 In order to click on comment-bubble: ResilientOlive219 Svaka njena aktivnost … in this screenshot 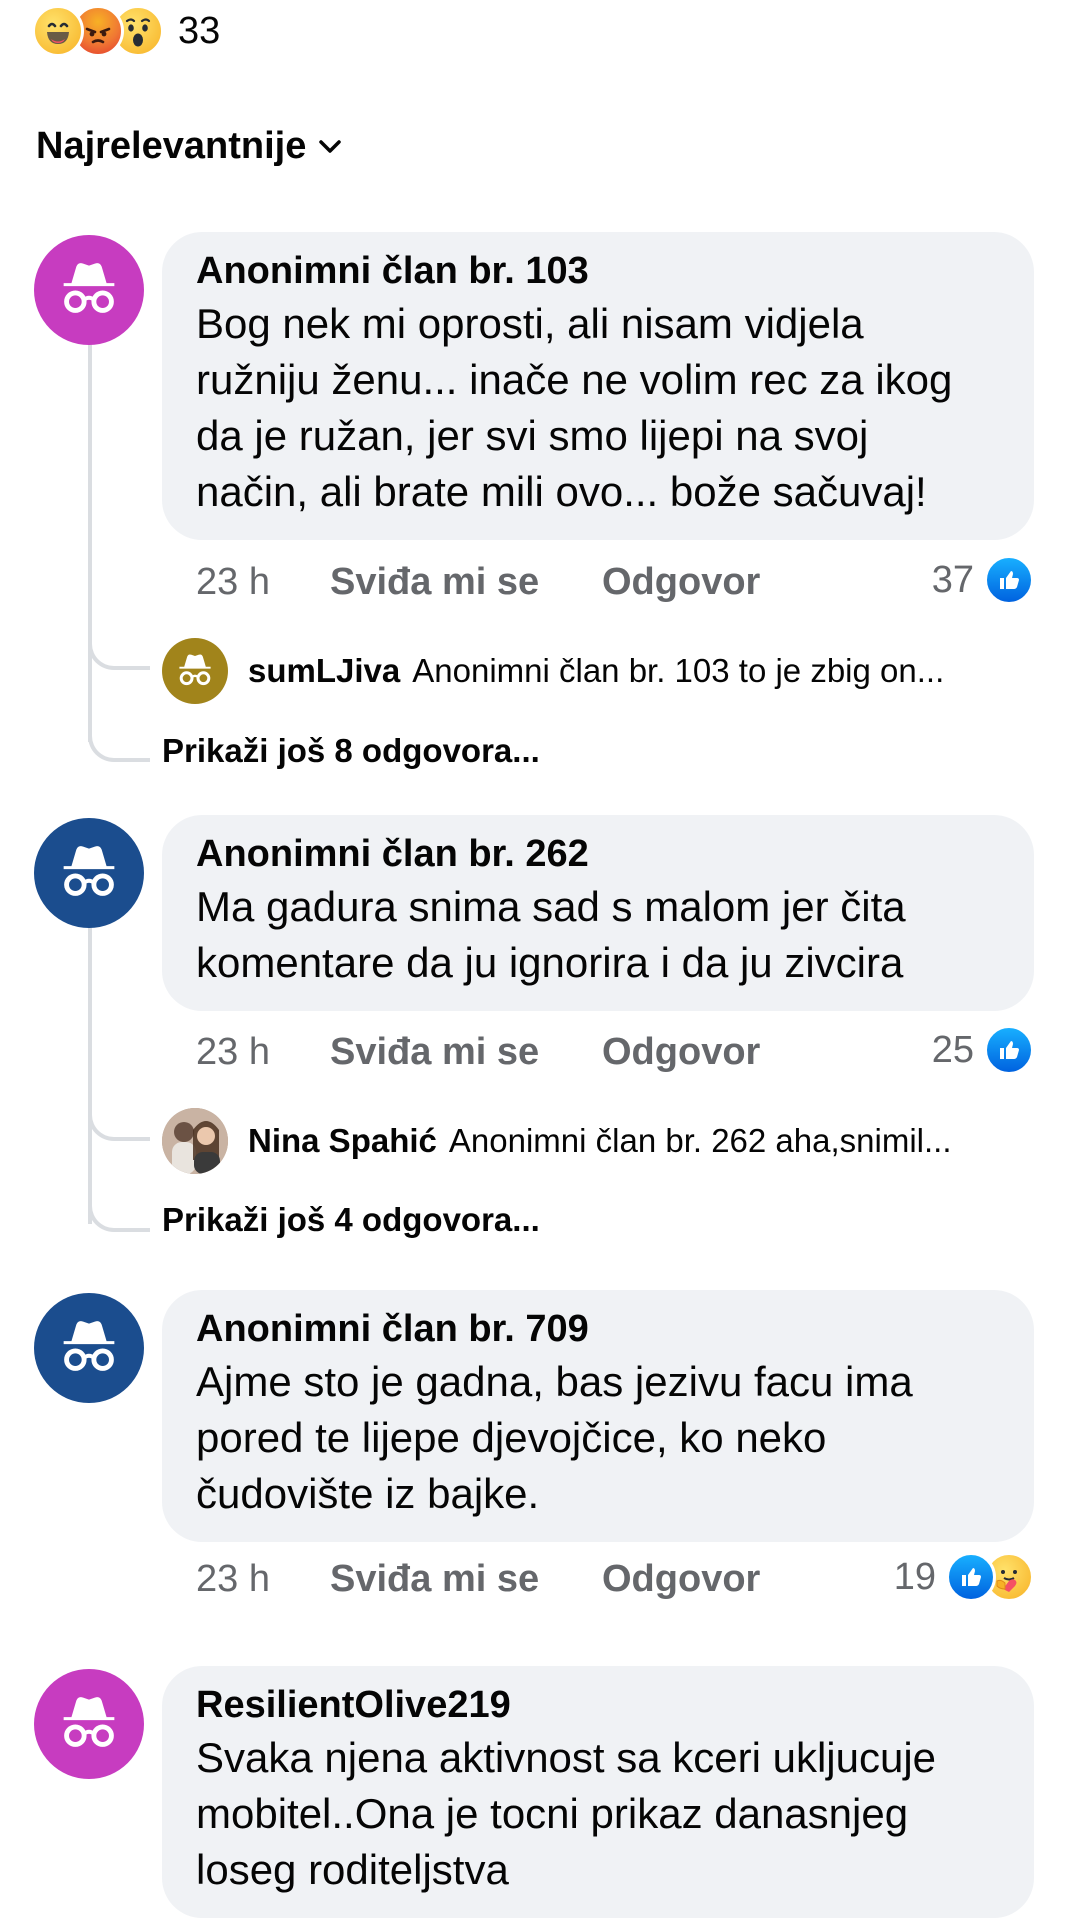, I will do `click(598, 1792)`.